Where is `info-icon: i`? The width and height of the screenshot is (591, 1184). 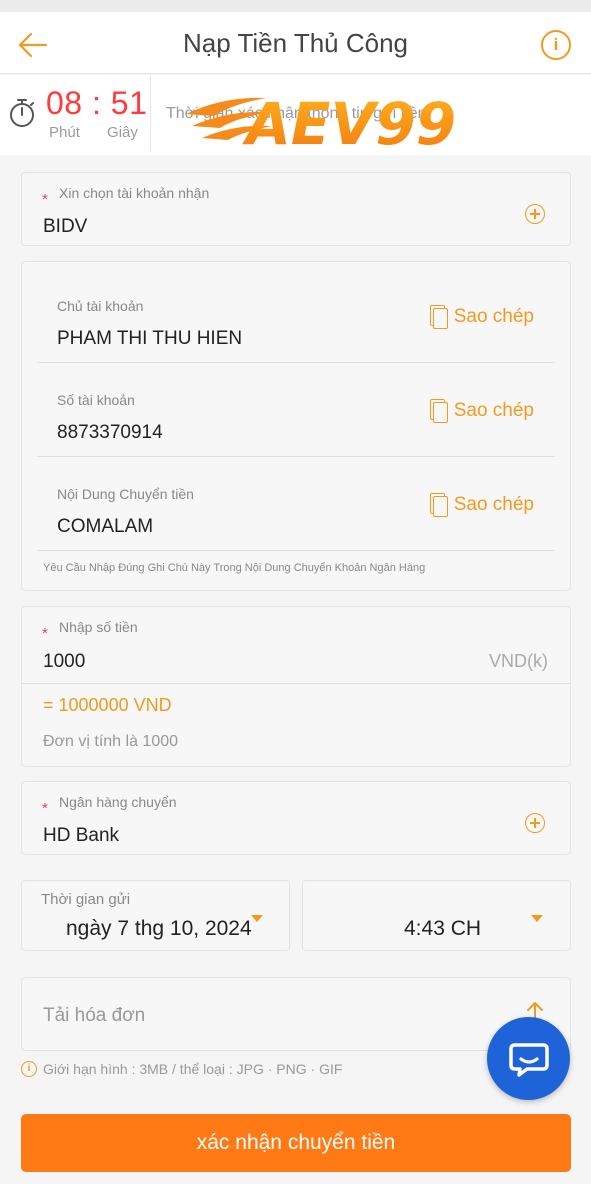
info-icon: i is located at coordinates (29, 1069).